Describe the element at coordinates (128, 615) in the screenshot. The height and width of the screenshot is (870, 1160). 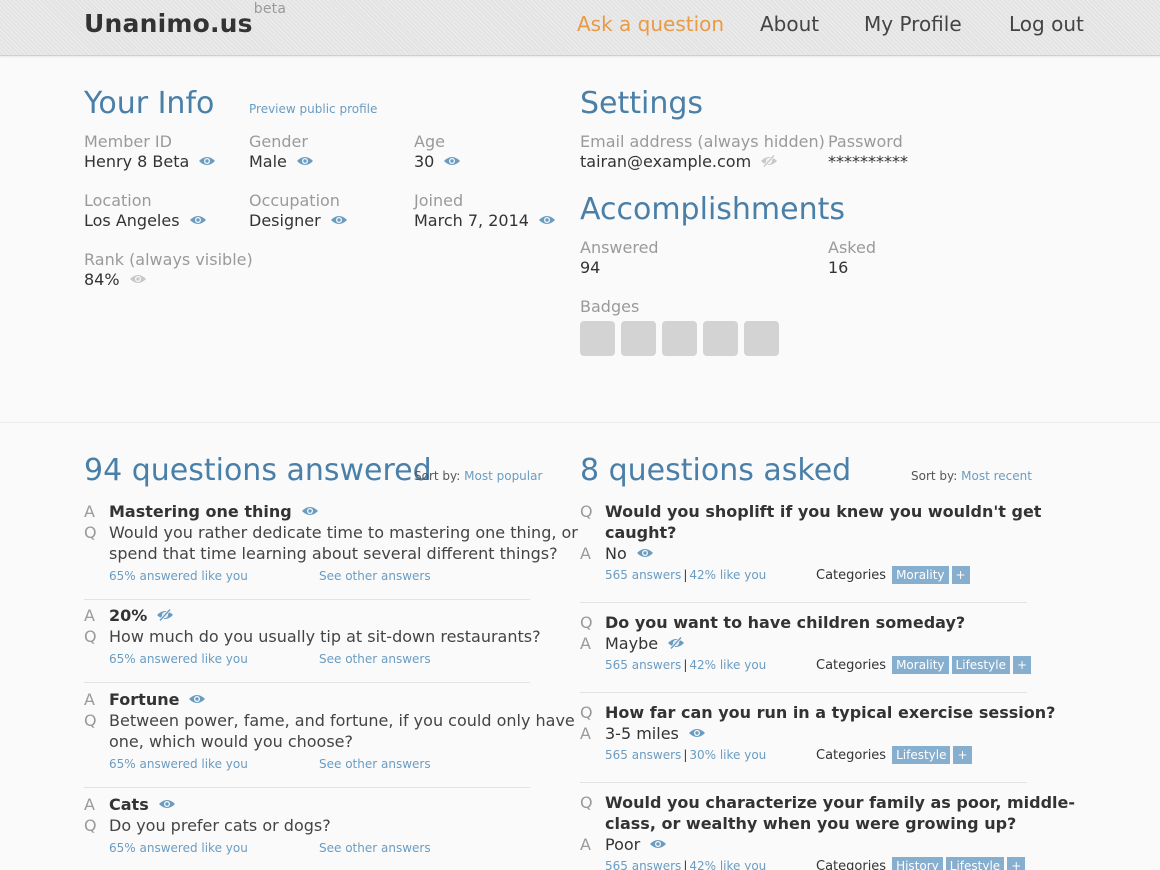
I see `answer-value: 20%` at that location.